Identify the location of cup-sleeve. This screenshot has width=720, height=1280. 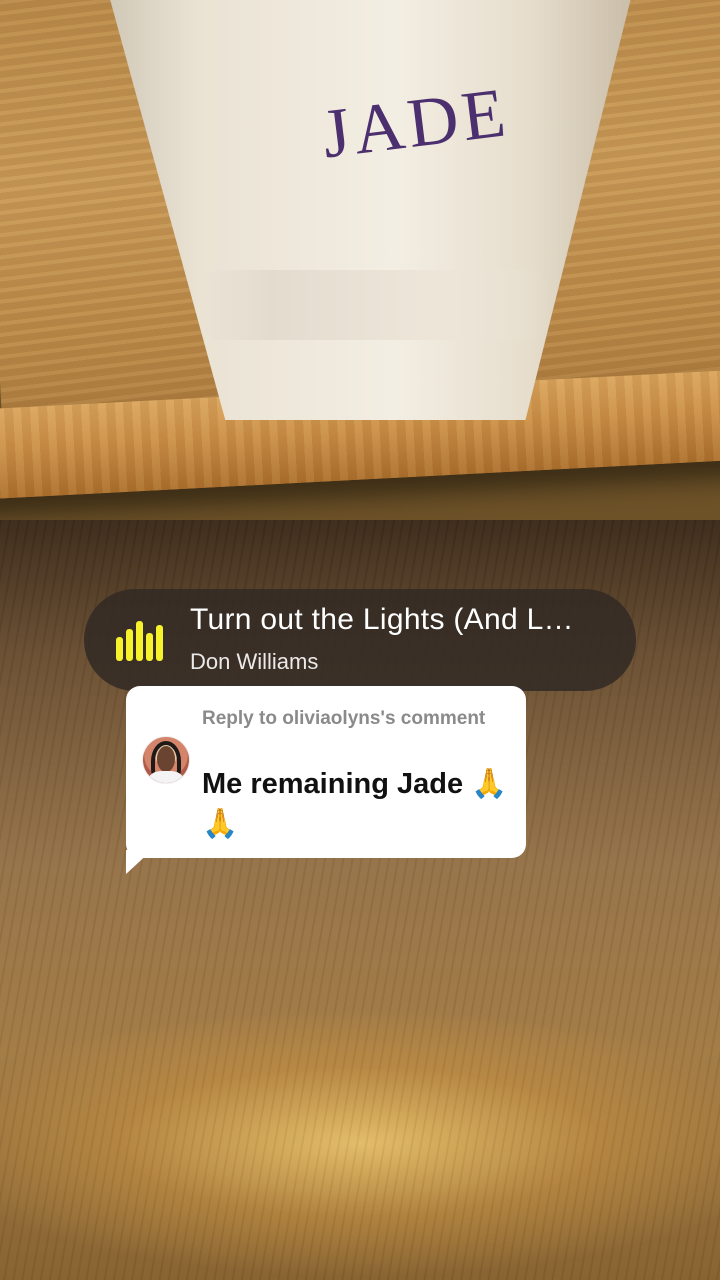
(375, 305).